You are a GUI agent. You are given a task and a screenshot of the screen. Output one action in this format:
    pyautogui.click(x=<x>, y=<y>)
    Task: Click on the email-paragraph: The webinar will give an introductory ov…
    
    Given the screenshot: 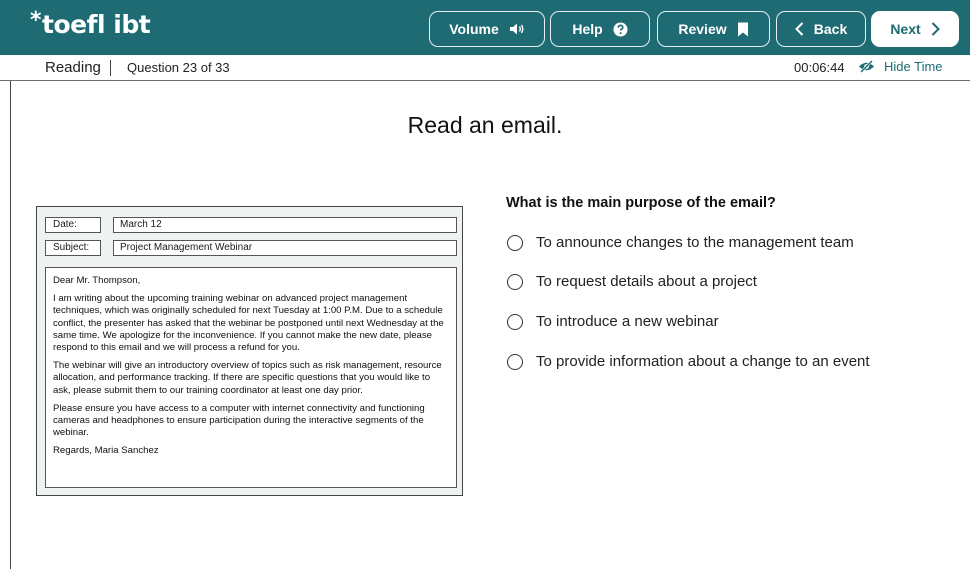 What is the action you would take?
    pyautogui.click(x=247, y=378)
    